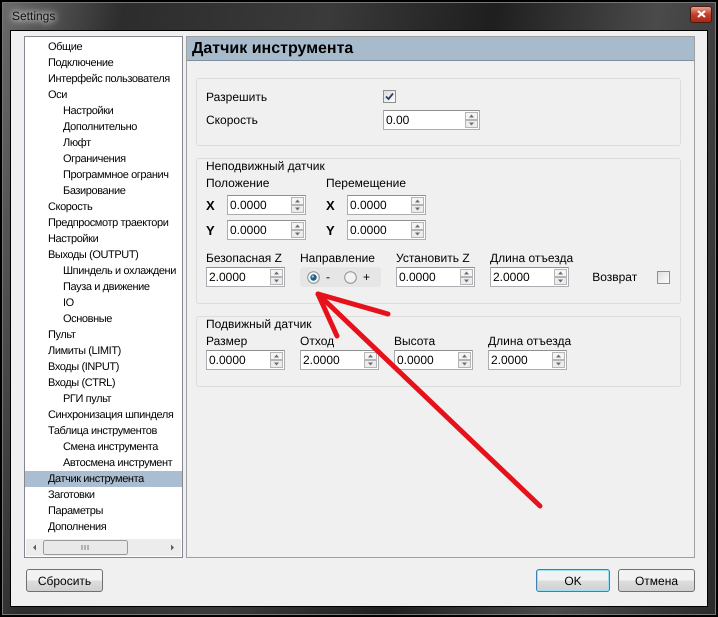 The image size is (718, 617). I want to click on tree-item: Выходы (OUTPUT), so click(103, 255).